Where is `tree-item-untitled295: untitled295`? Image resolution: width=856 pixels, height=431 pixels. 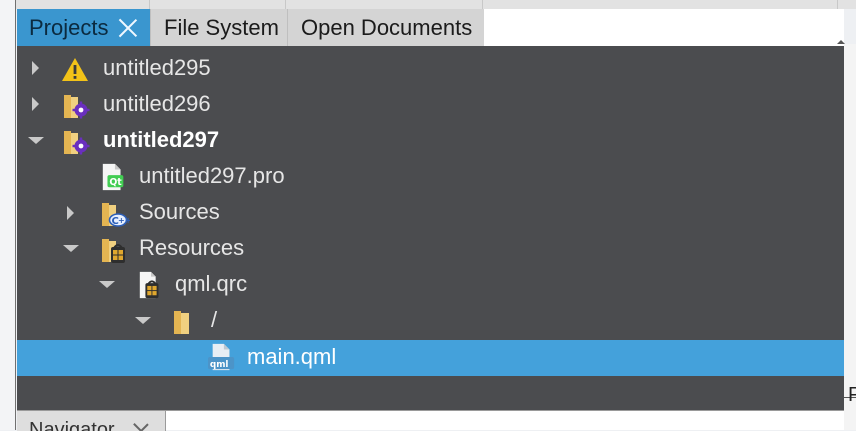
tree-item-untitled295: untitled295 is located at coordinates (430, 69).